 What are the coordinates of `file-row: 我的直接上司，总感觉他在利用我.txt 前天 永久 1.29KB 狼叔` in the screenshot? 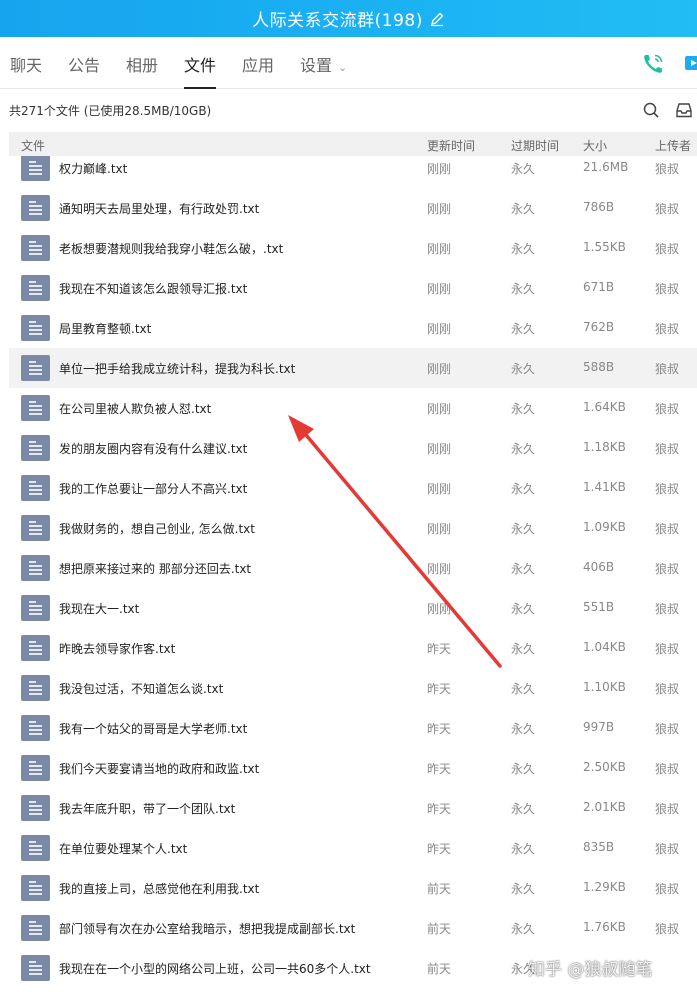 It's located at (353, 888).